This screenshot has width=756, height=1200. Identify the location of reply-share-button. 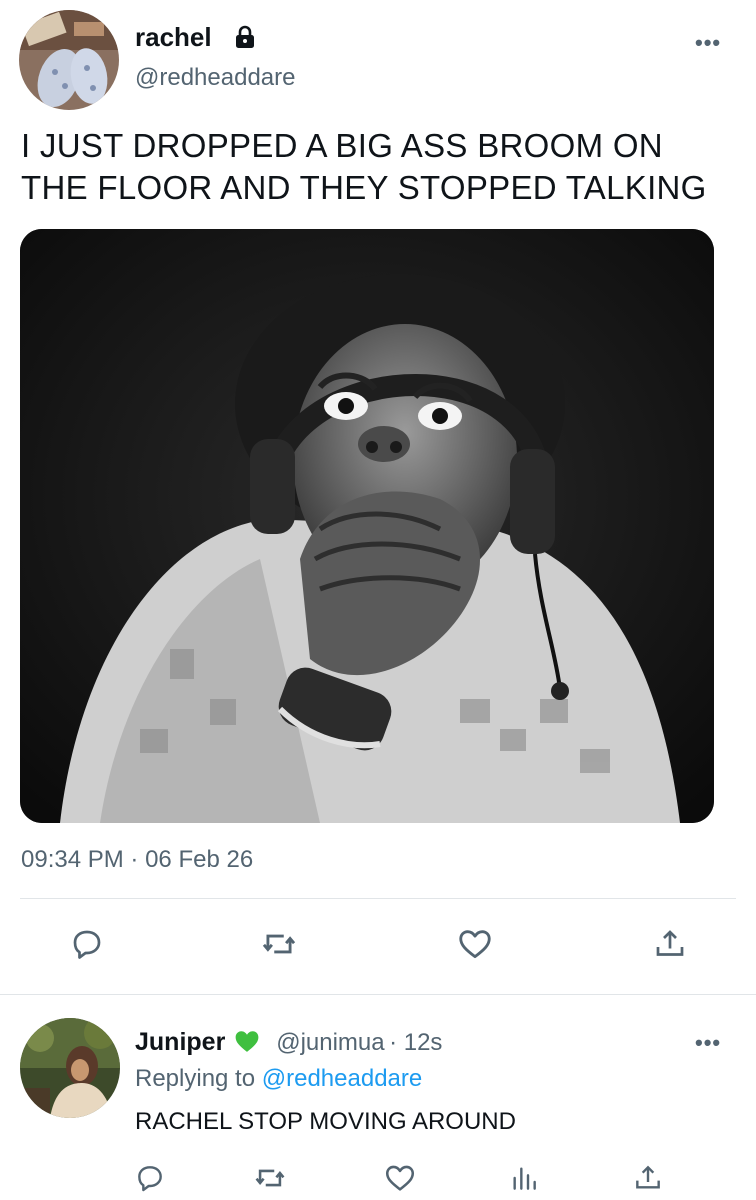
(648, 1178).